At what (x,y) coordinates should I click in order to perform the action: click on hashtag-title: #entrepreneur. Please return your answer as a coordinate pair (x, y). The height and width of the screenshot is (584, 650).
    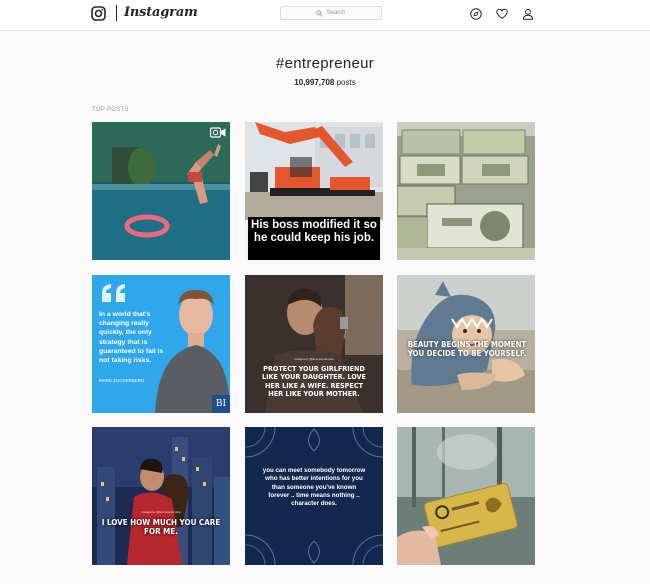
    Looking at the image, I should click on (325, 63).